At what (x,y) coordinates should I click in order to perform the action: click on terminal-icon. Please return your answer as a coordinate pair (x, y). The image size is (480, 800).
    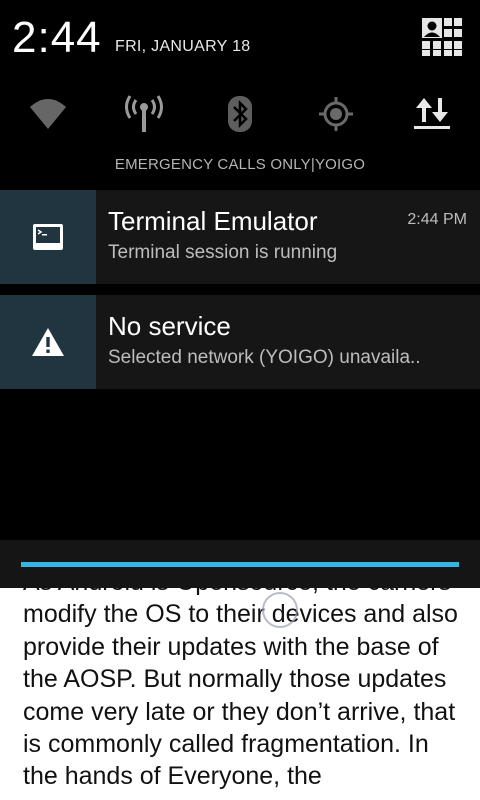
    Looking at the image, I should click on (48, 237).